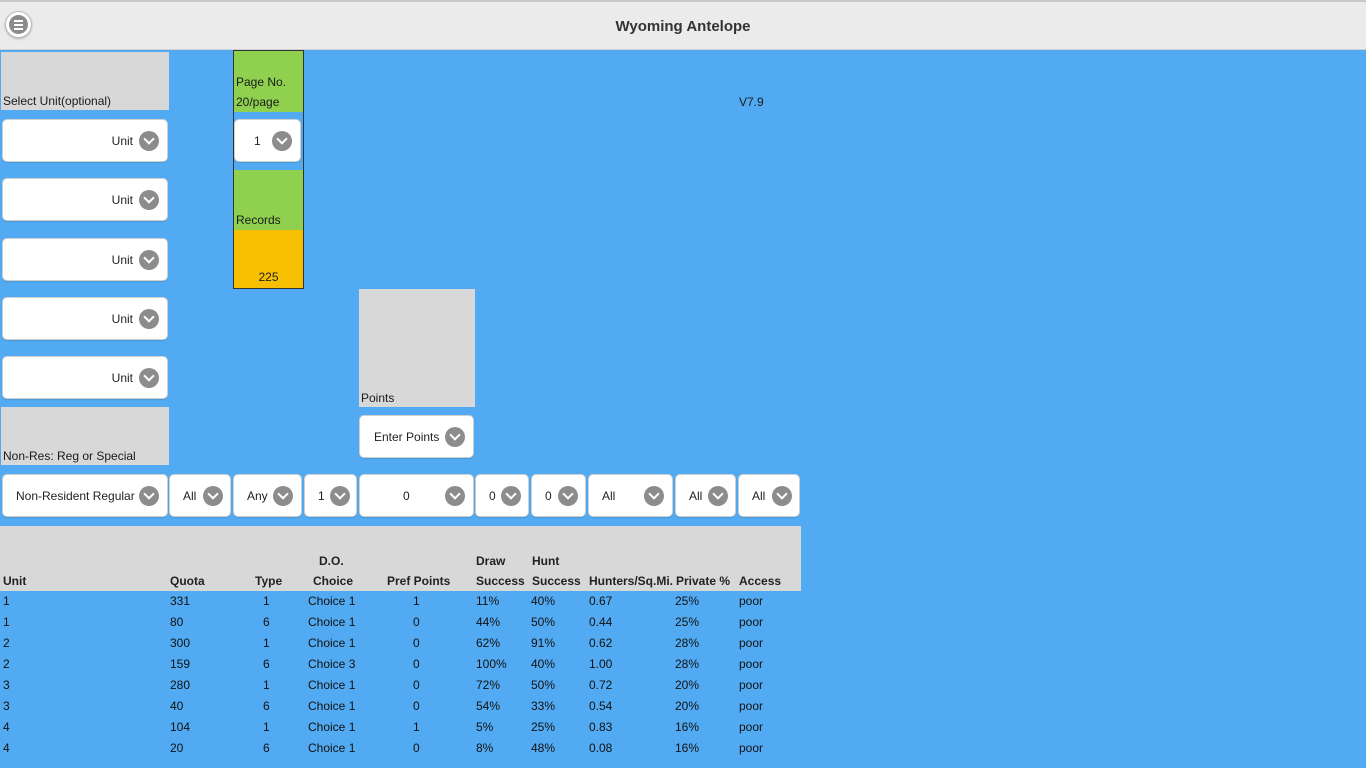  I want to click on cell-private: 16%, so click(687, 748).